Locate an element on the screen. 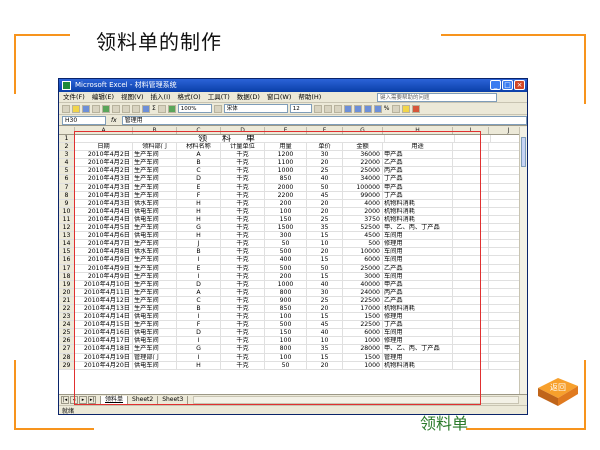 This screenshot has width=600, height=450. align-left-icon is located at coordinates (347, 108).